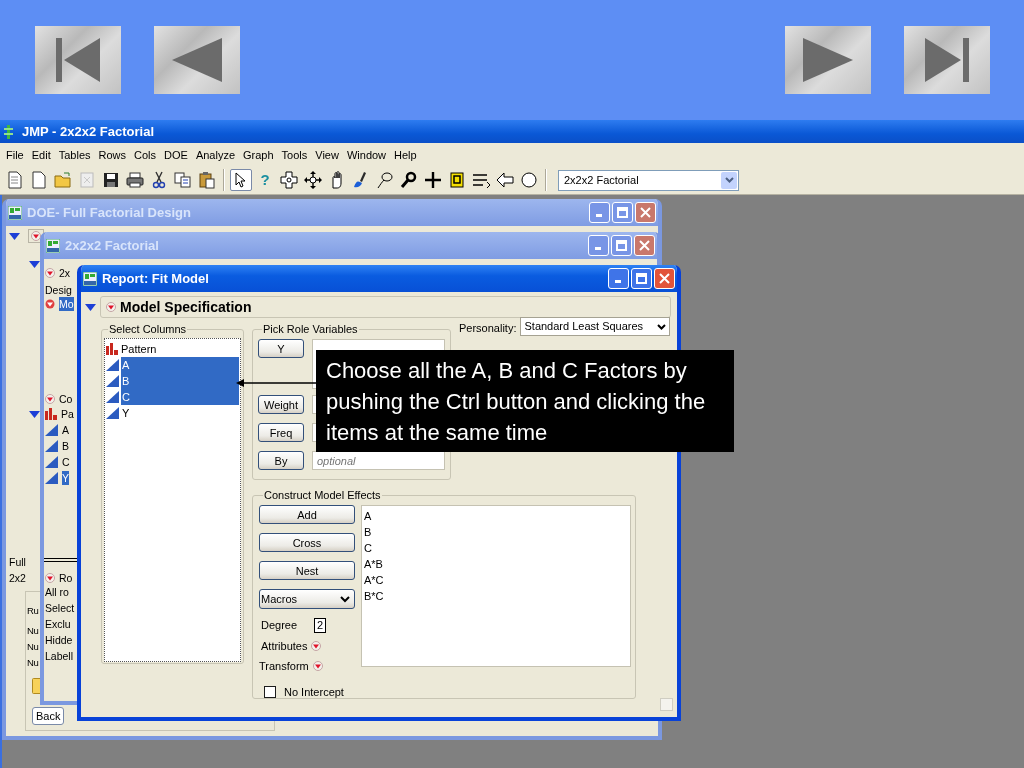 Image resolution: width=1024 pixels, height=768 pixels. Describe the element at coordinates (15, 154) in the screenshot. I see `menu-item: File` at that location.